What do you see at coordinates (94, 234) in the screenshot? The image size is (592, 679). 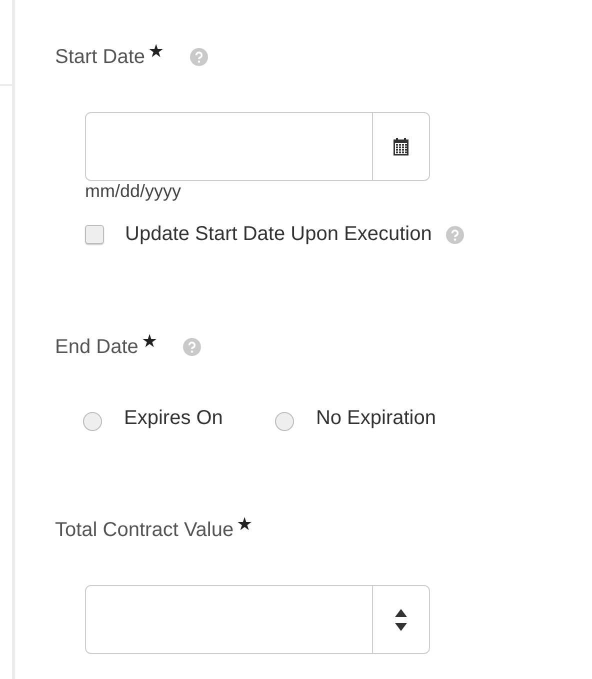 I see `checkbox` at bounding box center [94, 234].